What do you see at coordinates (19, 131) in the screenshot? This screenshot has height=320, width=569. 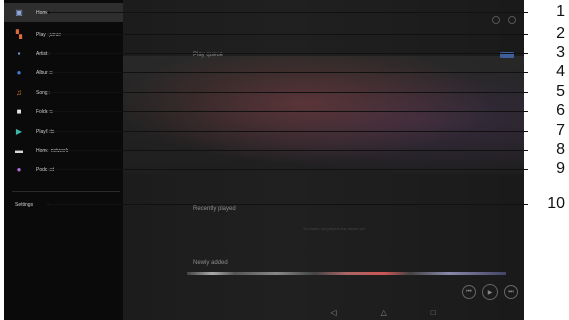 I see `playlists-icon: ▶` at bounding box center [19, 131].